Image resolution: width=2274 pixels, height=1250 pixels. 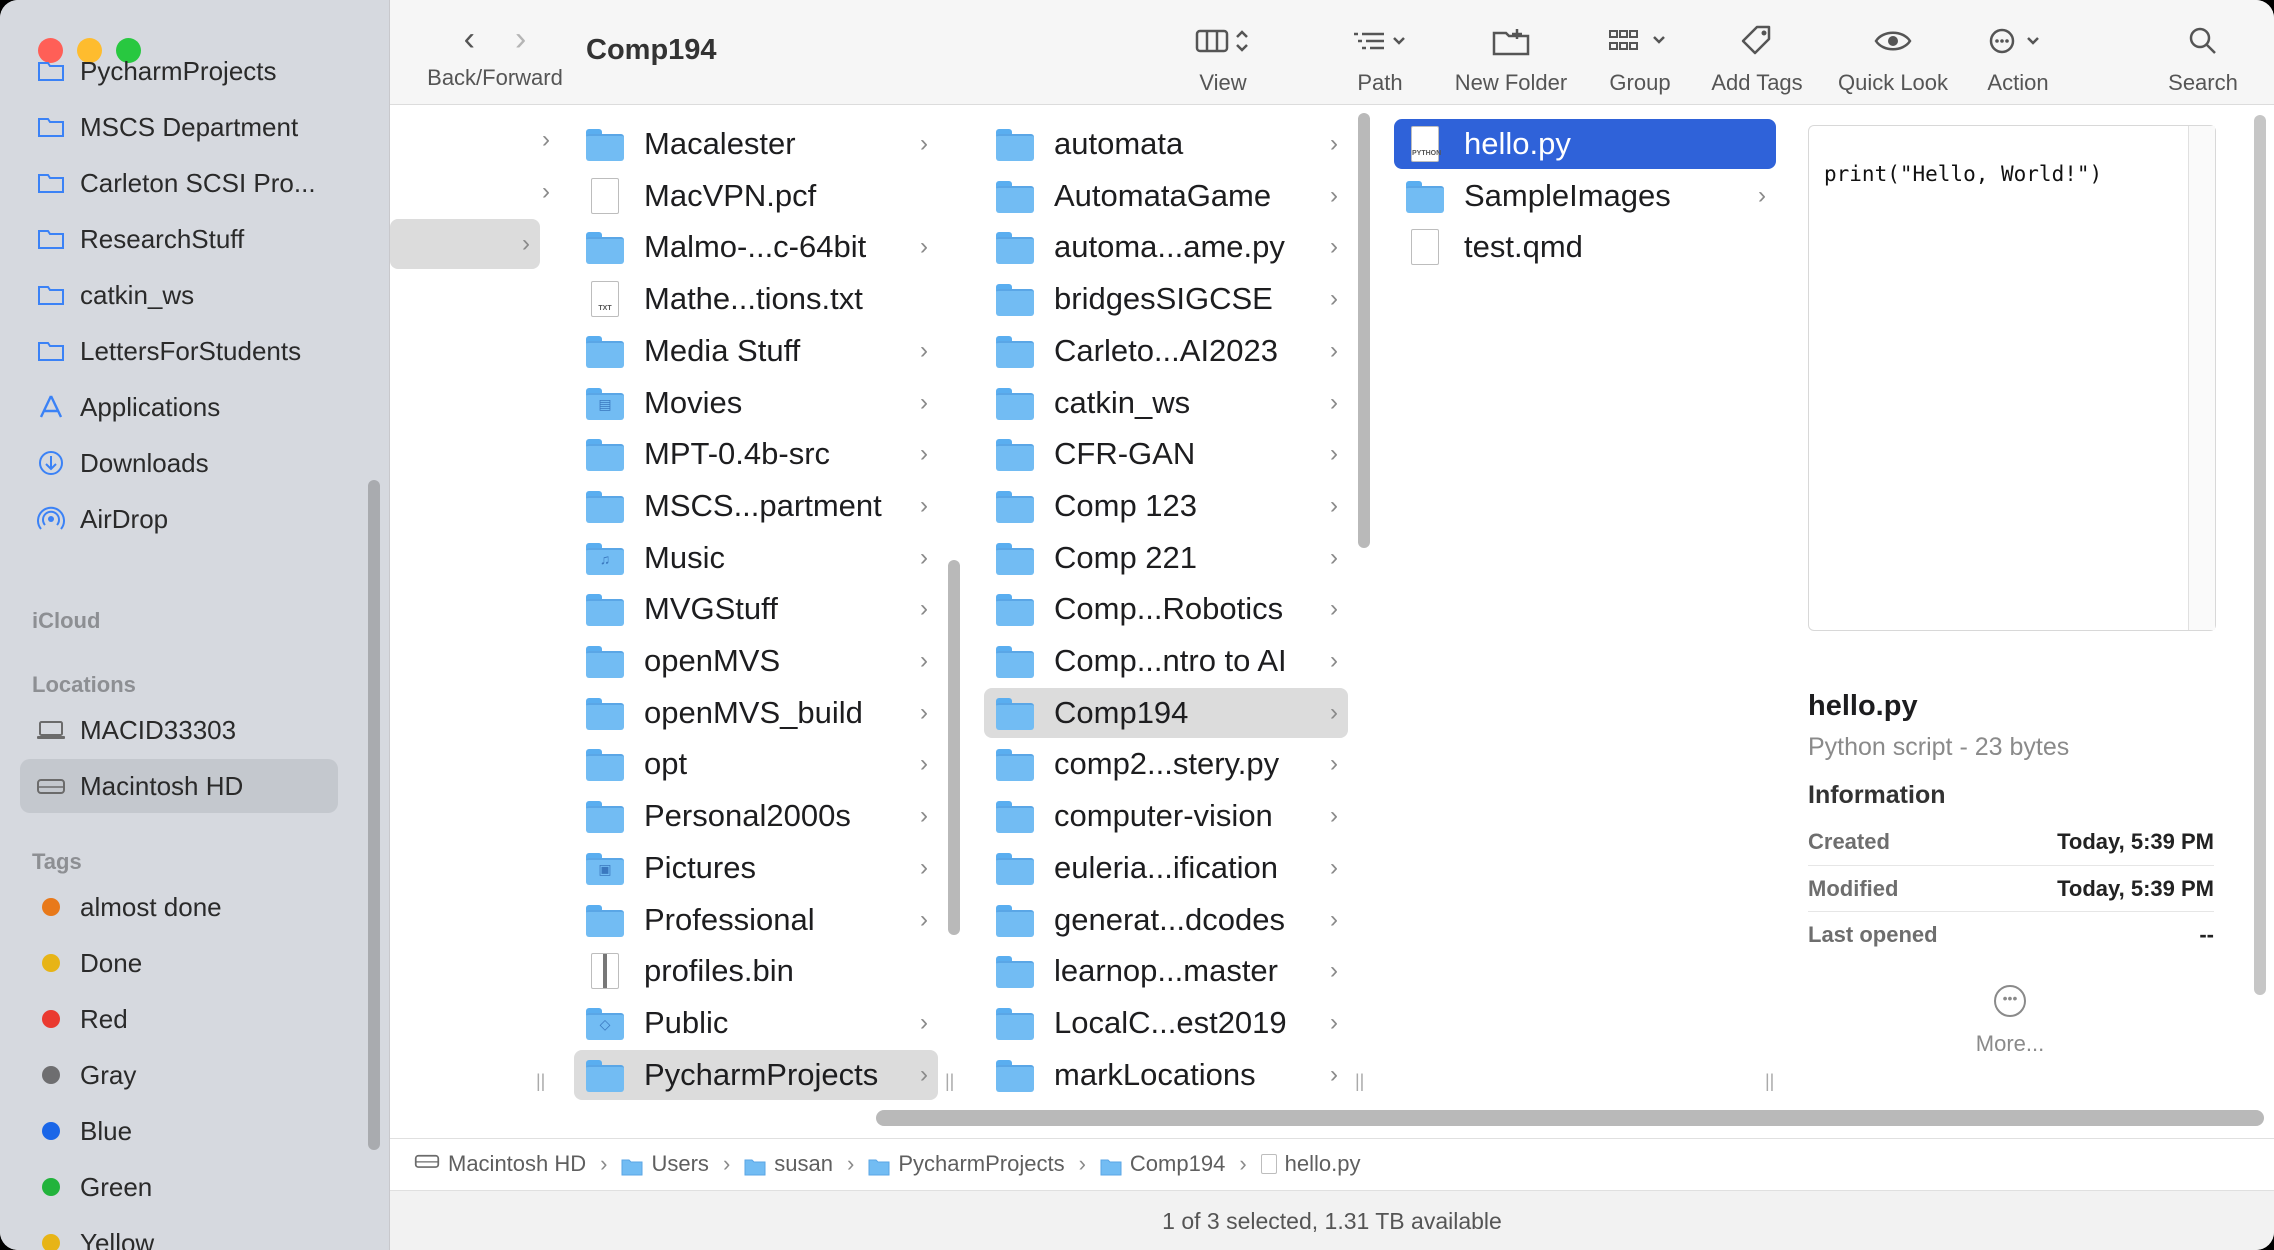 I want to click on file-row: learnop...master ›, so click(x=1166, y=971).